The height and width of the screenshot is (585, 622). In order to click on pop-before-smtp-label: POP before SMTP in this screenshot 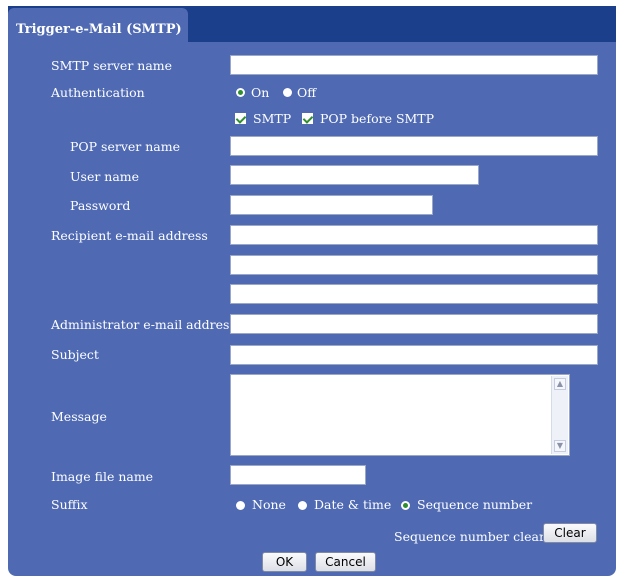, I will do `click(377, 118)`.